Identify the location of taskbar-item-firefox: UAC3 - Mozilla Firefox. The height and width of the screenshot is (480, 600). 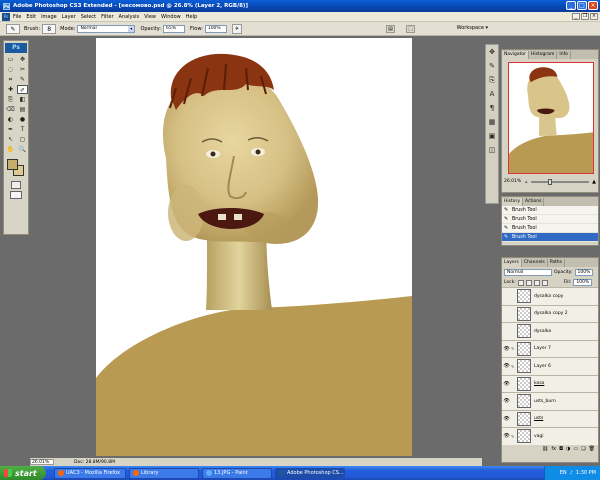
(90, 473).